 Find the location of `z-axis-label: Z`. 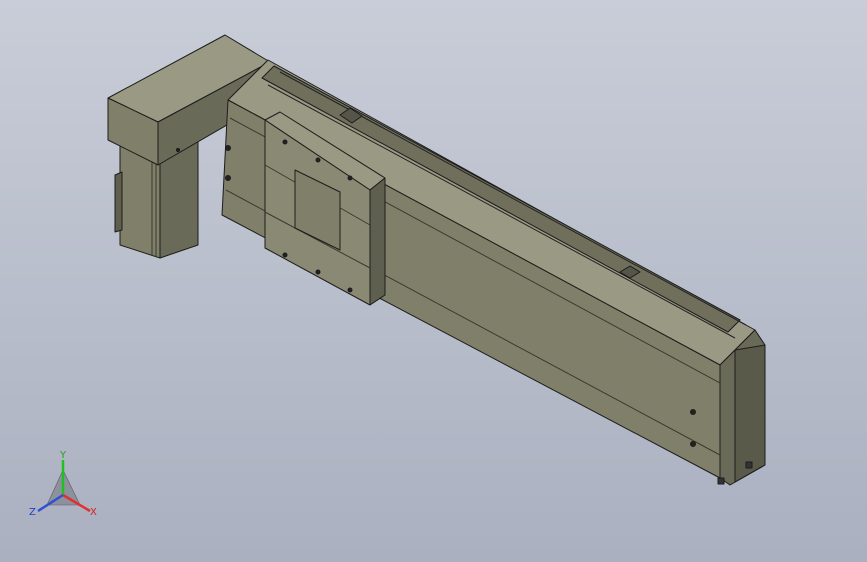

z-axis-label: Z is located at coordinates (32, 512).